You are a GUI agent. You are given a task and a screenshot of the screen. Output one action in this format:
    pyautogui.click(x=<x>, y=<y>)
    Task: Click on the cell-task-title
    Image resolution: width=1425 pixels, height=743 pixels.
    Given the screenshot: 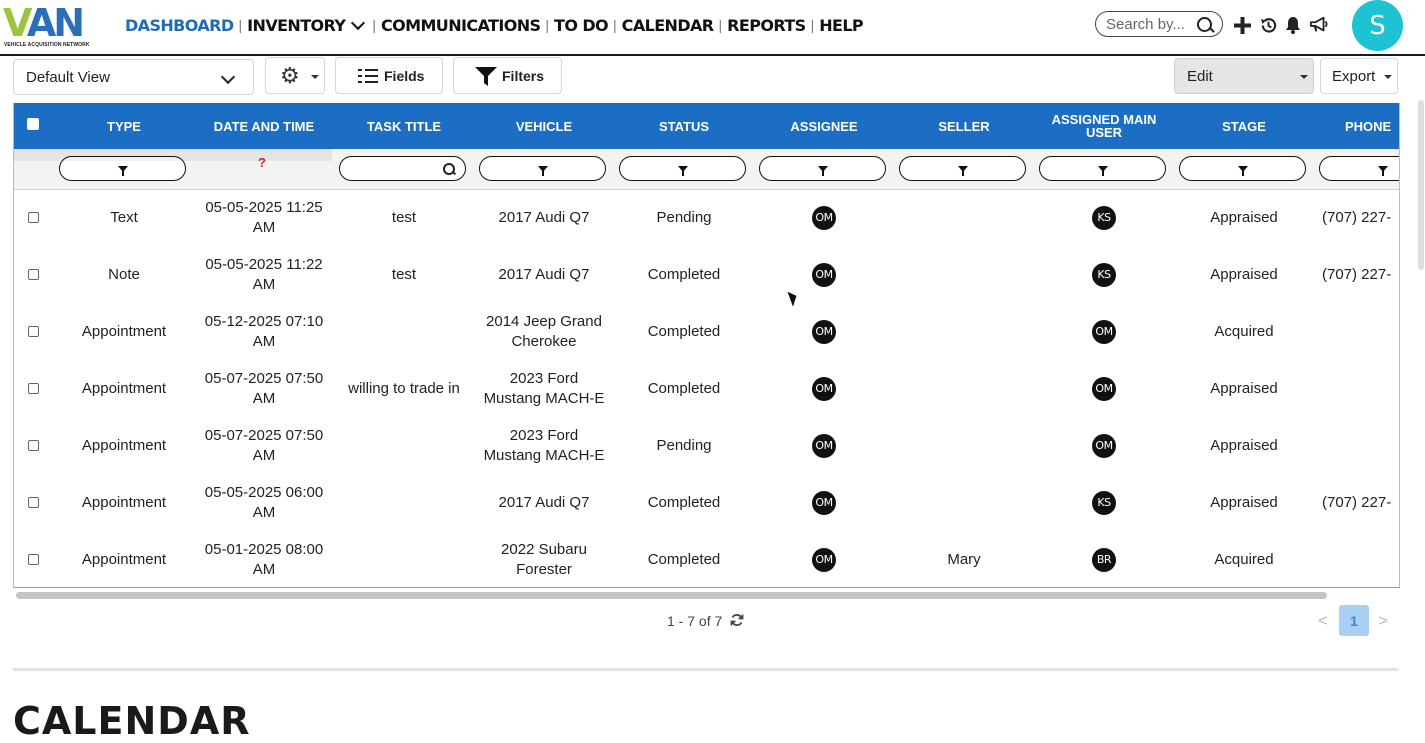 What is the action you would take?
    pyautogui.click(x=404, y=332)
    